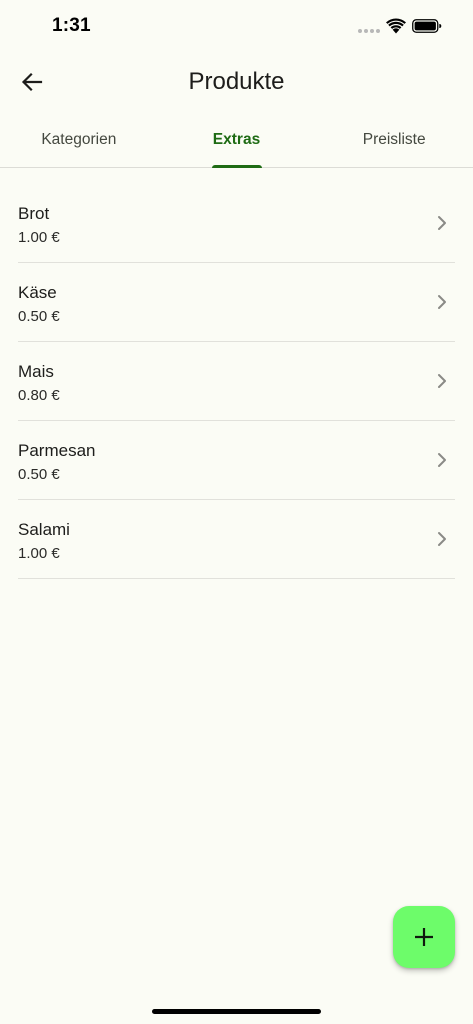 This screenshot has width=473, height=1024. What do you see at coordinates (57, 450) in the screenshot?
I see `item-name: Parmesan` at bounding box center [57, 450].